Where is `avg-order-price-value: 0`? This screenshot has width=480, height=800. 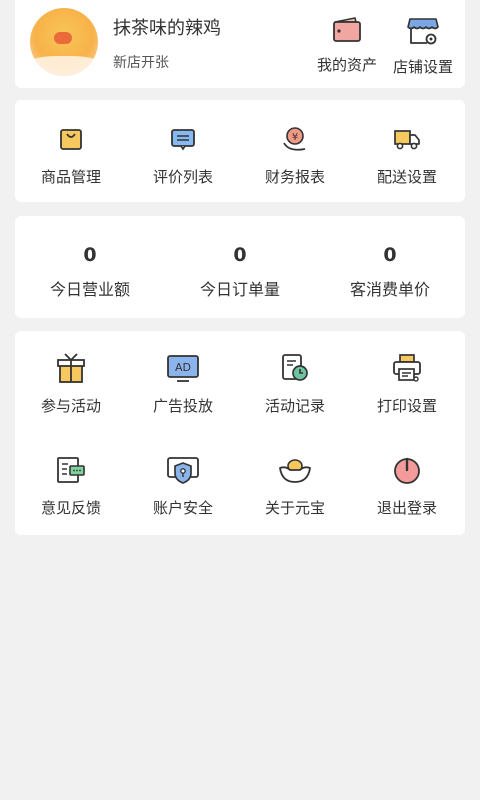
avg-order-price-value: 0 is located at coordinates (390, 255).